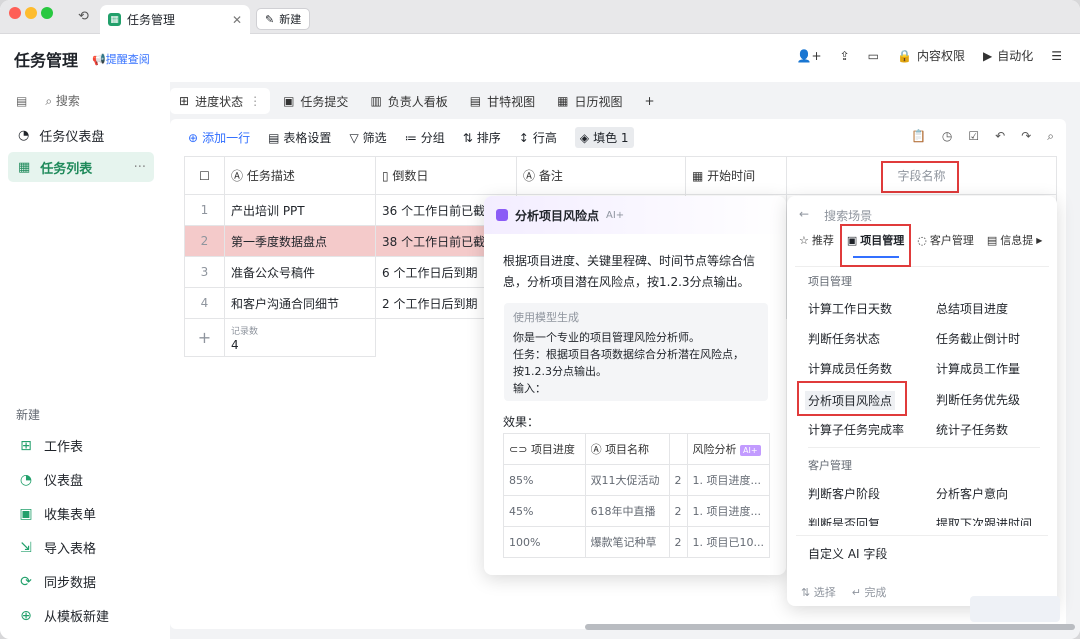 The height and width of the screenshot is (639, 1080). Describe the element at coordinates (731, 176) in the screenshot. I see `column-header-label: 开始时间` at that location.